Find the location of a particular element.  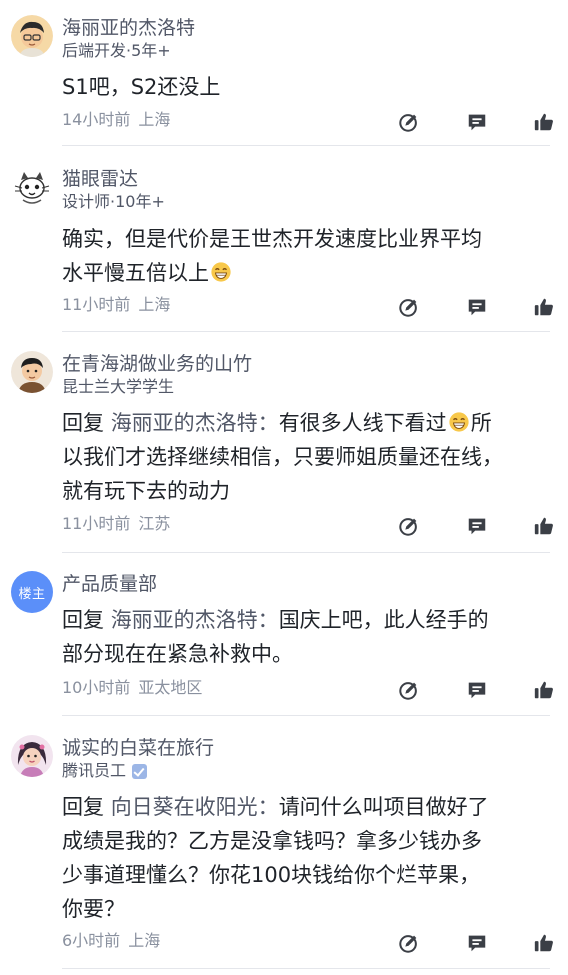

owner-badge: 楼主 is located at coordinates (32, 594).